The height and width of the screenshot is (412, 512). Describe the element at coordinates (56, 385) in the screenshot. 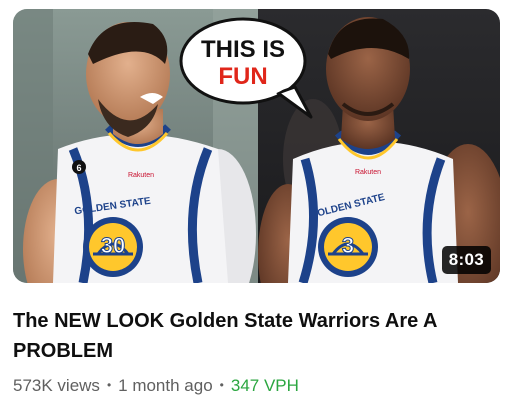

I see `view-count: 573K views` at that location.